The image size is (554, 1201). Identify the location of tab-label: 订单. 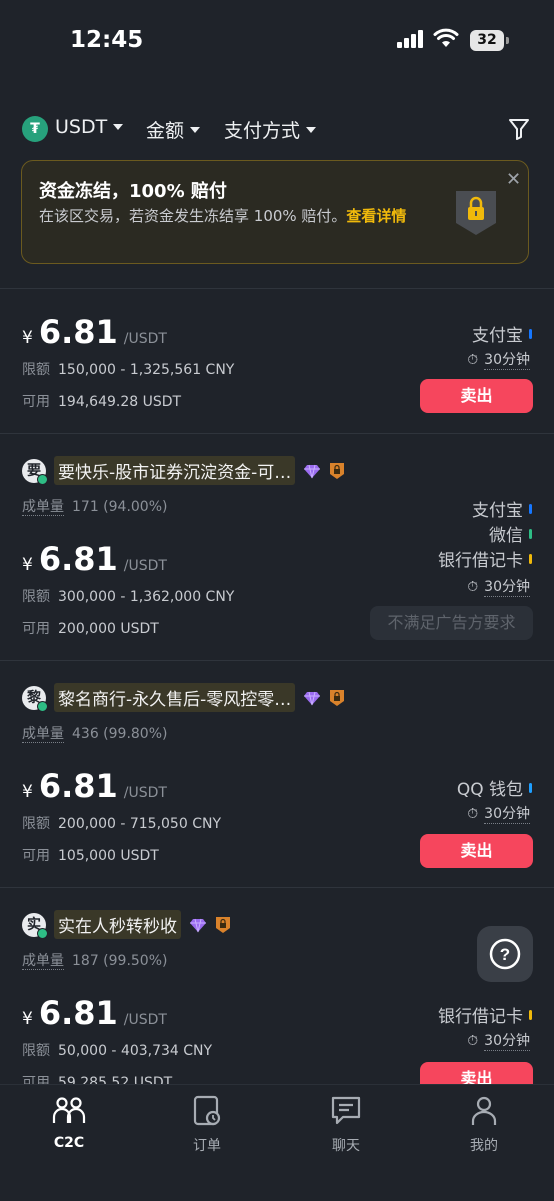
(207, 1146).